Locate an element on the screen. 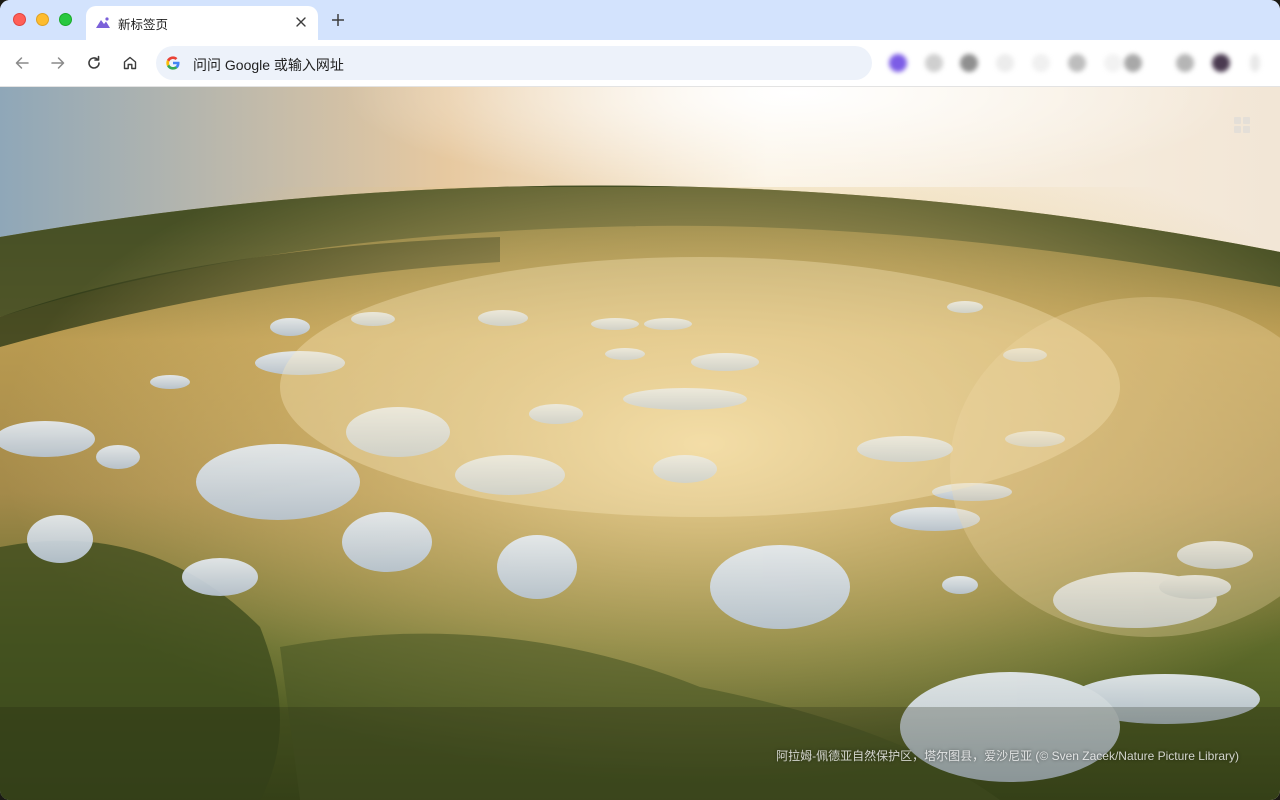  omnibox-placeholder: 问问 Google 或输入网址 is located at coordinates (268, 65).